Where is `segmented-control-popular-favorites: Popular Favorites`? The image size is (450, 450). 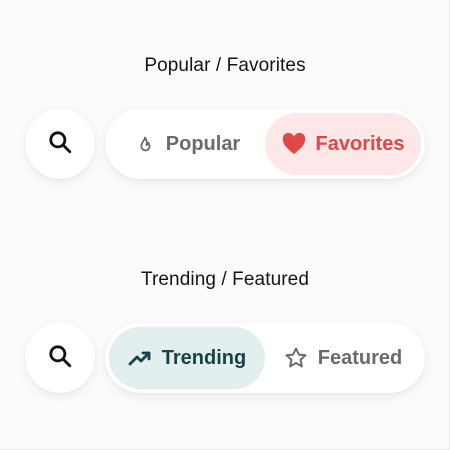 segmented-control-popular-favorites: Popular Favorites is located at coordinates (265, 144).